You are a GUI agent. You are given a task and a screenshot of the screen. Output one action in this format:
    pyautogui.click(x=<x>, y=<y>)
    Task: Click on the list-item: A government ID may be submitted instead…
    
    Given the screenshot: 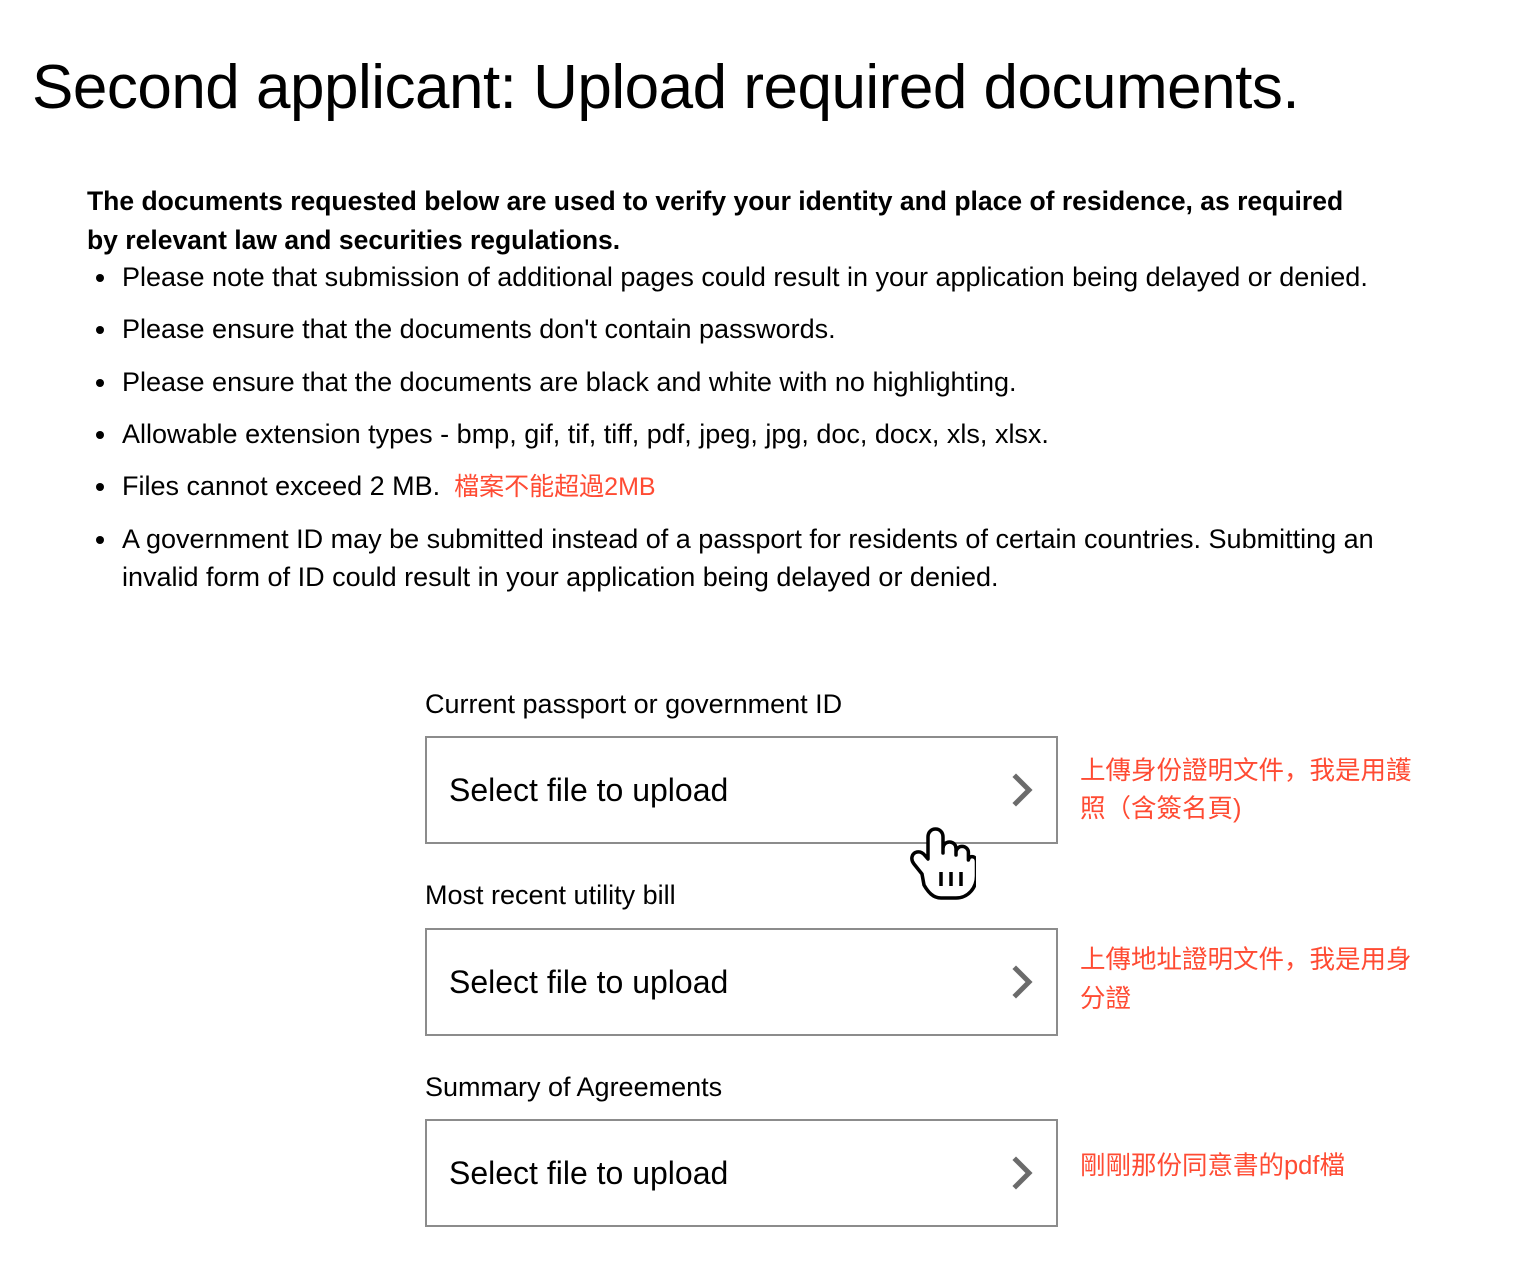 What is the action you would take?
    pyautogui.click(x=749, y=558)
    